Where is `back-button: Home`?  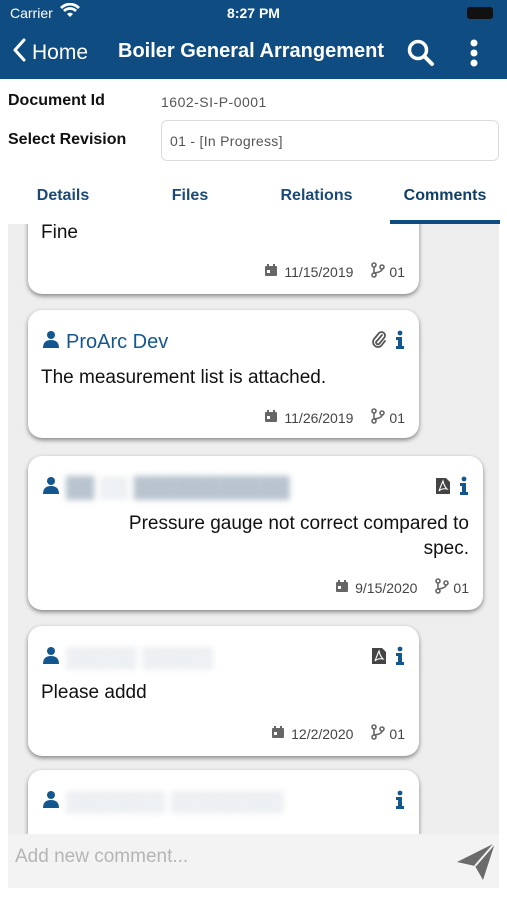 back-button: Home is located at coordinates (50, 52).